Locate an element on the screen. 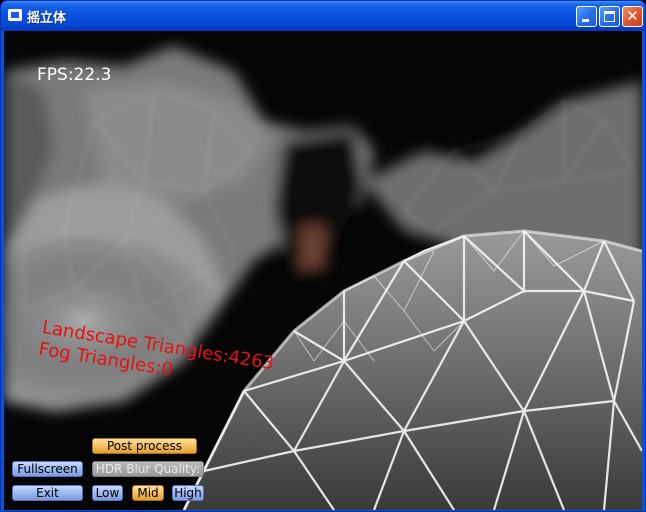 The image size is (646, 512). quality-low-button: Low is located at coordinates (107, 493).